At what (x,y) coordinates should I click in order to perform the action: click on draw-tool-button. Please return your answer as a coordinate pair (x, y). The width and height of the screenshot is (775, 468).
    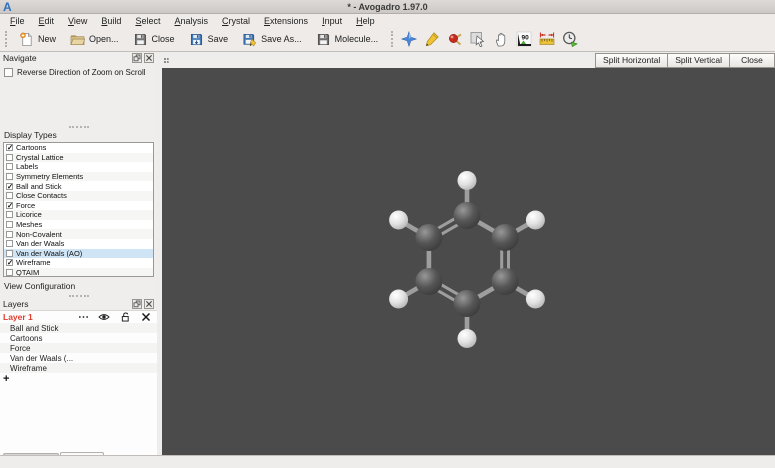
    Looking at the image, I should click on (432, 39).